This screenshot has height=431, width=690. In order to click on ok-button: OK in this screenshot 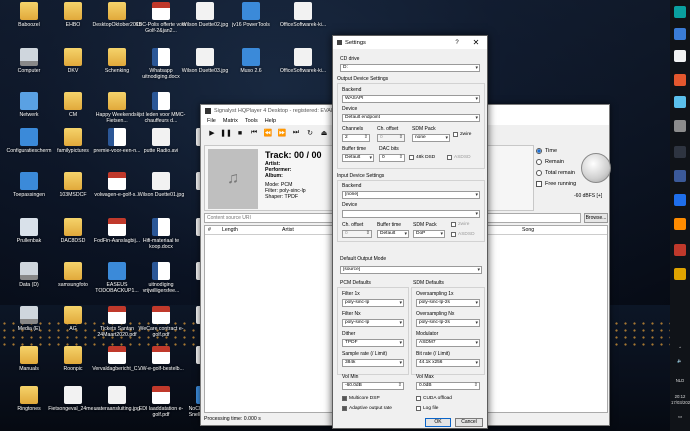, I will do `click(438, 422)`.